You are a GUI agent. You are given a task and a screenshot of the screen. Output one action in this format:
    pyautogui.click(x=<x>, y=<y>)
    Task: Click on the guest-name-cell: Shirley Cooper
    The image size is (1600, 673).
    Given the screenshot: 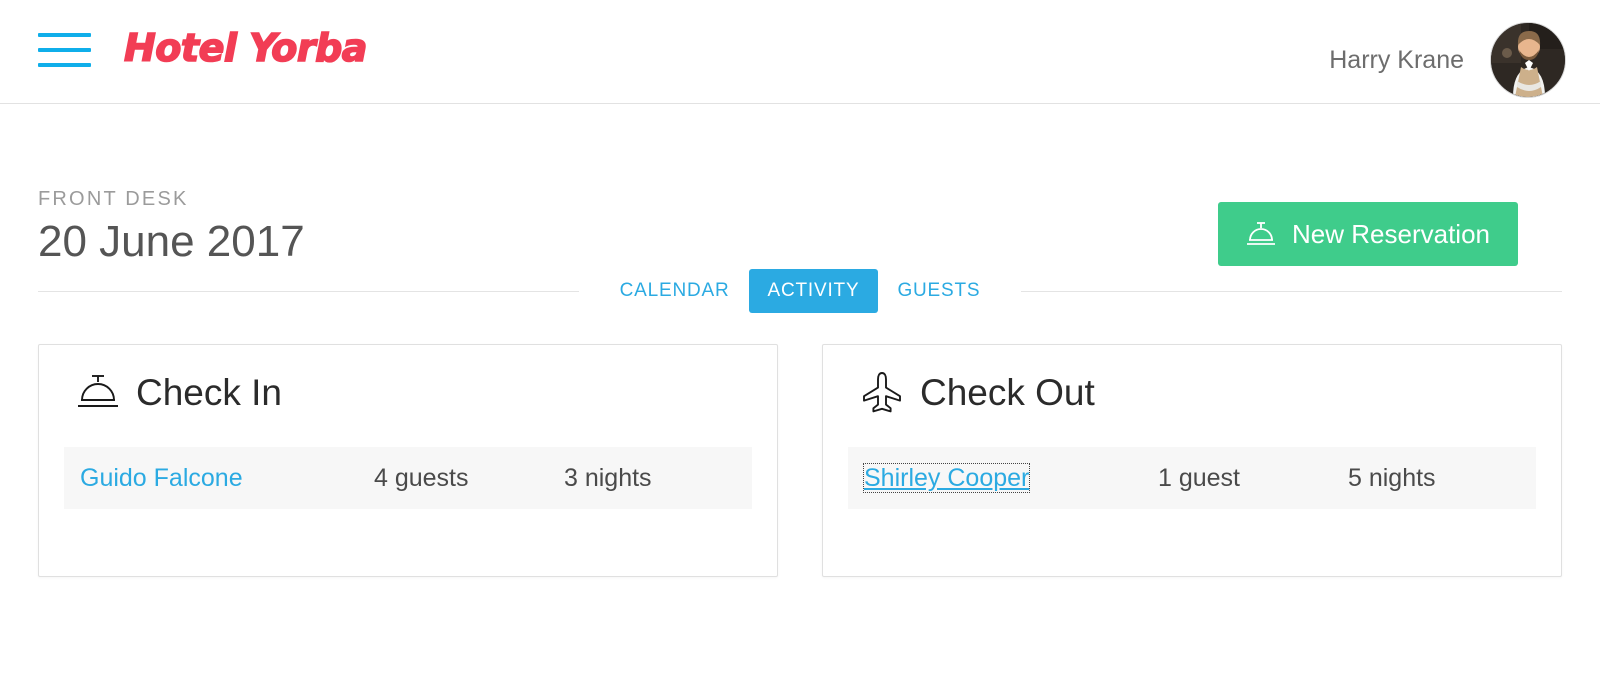 What is the action you would take?
    pyautogui.click(x=1003, y=477)
    